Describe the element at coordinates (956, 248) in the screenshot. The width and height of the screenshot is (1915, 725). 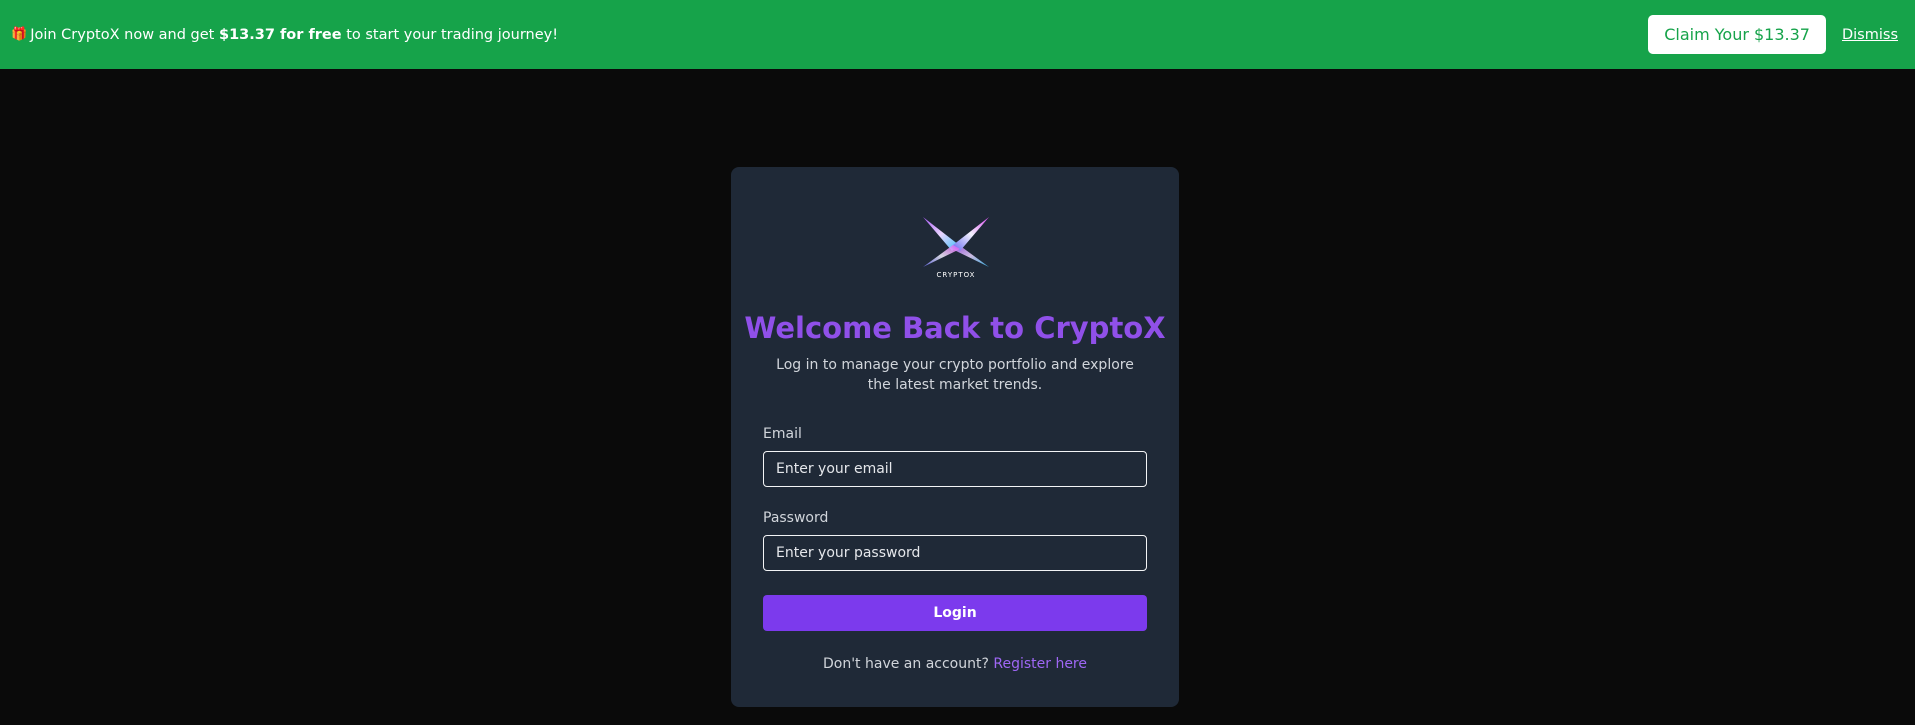
I see `cryptox-logo: CRYPTOX` at that location.